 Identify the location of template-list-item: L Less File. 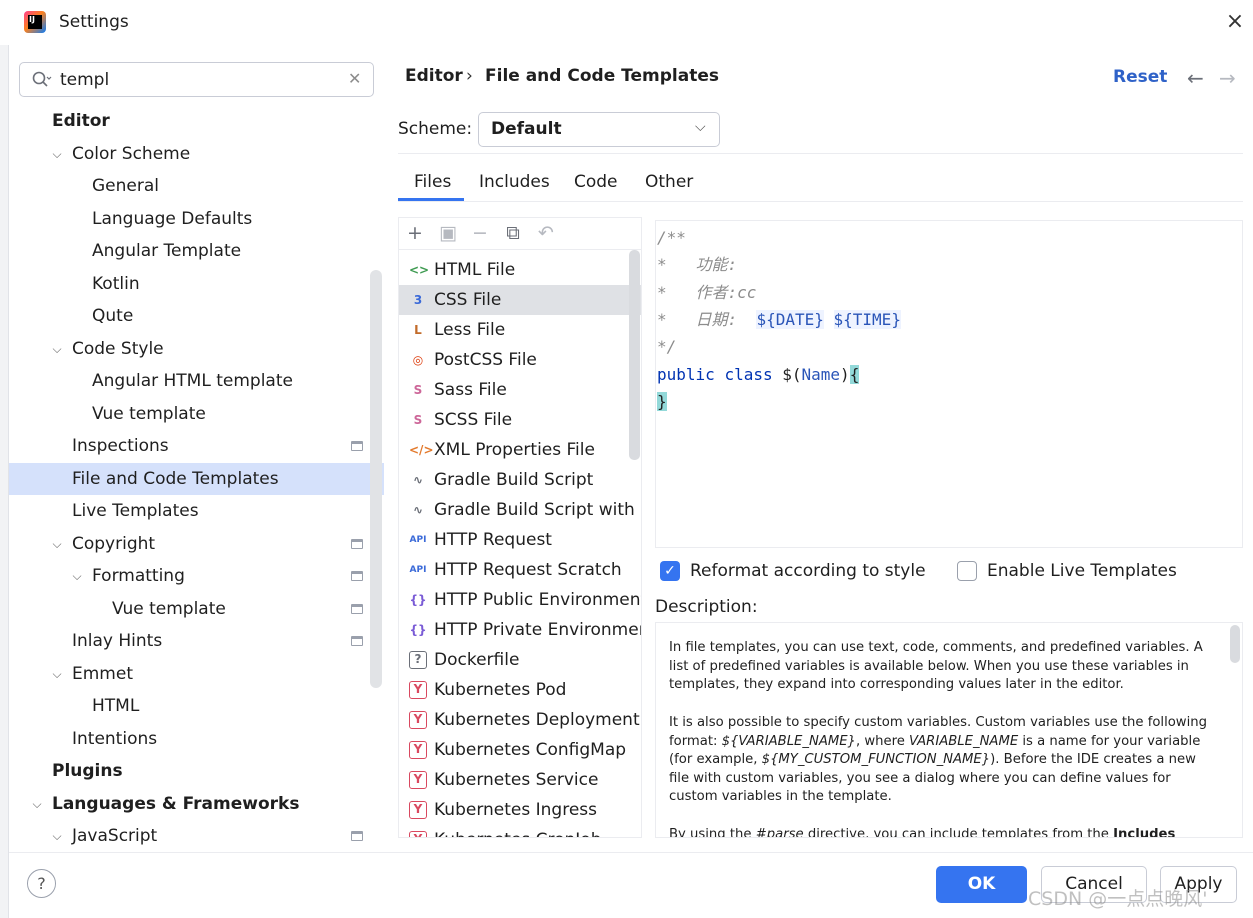
(520, 330).